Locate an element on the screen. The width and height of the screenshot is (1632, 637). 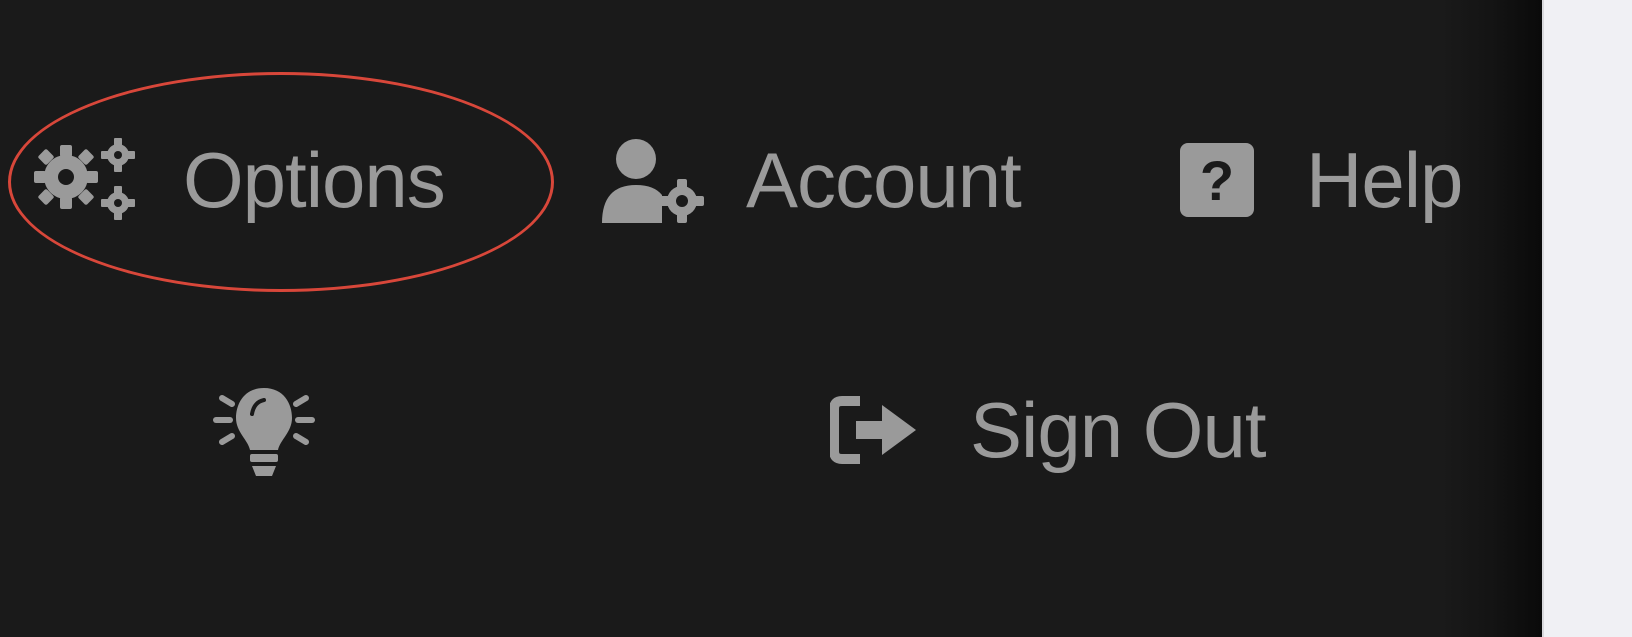
lightbulb-icon is located at coordinates (264, 432).